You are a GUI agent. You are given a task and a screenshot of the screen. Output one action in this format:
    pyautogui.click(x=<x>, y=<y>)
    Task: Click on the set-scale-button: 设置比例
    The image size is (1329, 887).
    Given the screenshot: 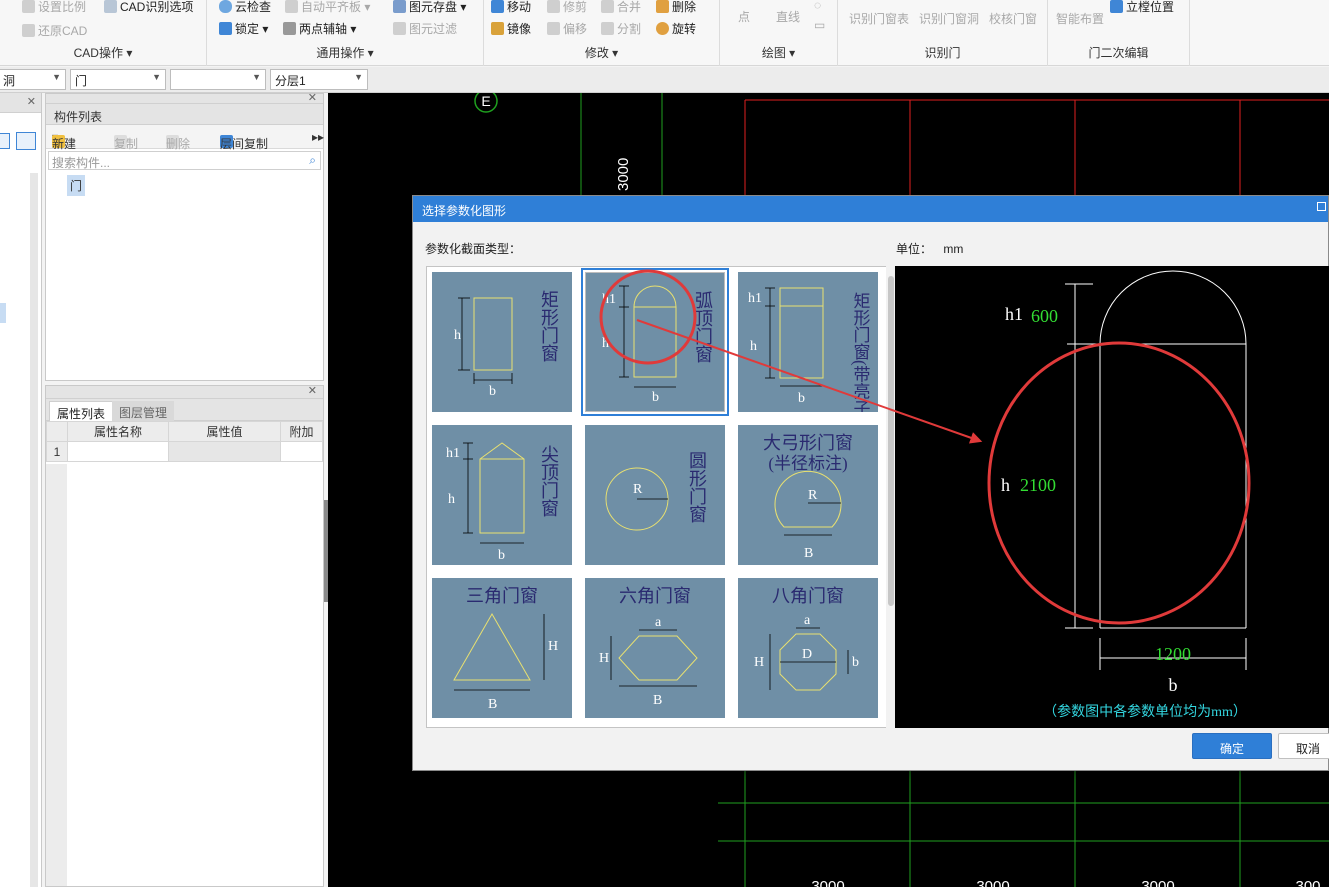 What is the action you would take?
    pyautogui.click(x=54, y=7)
    